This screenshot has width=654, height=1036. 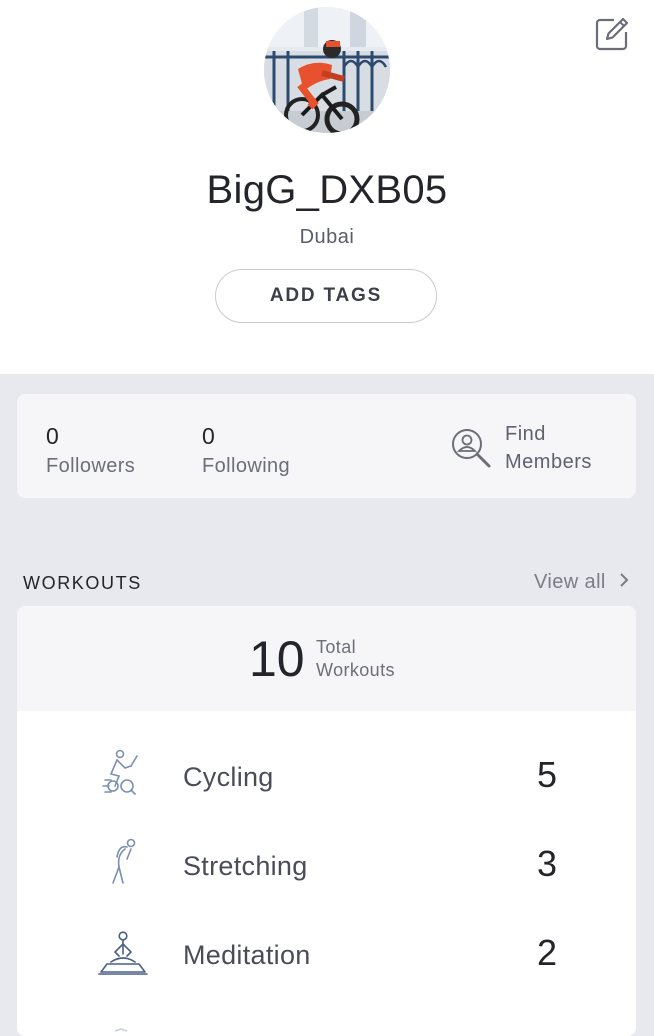 What do you see at coordinates (52, 436) in the screenshot?
I see `followers-count: 0` at bounding box center [52, 436].